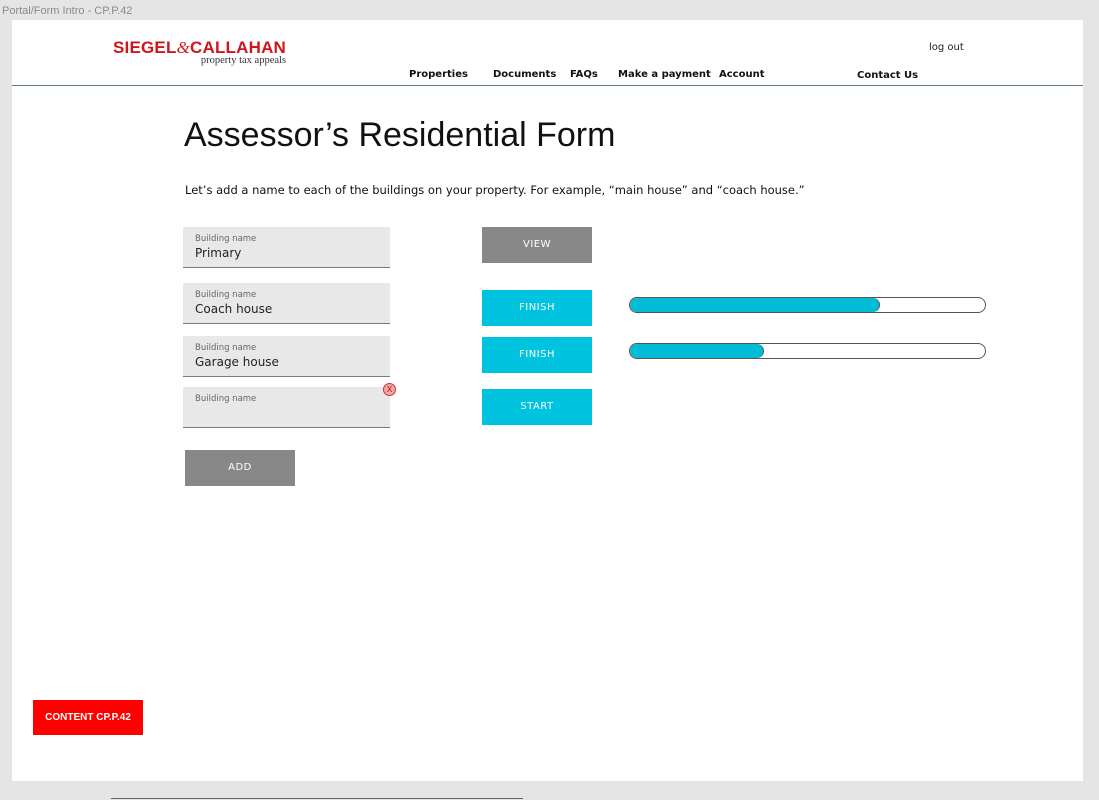 The height and width of the screenshot is (800, 1099). I want to click on view-button-1: VIEW, so click(537, 245).